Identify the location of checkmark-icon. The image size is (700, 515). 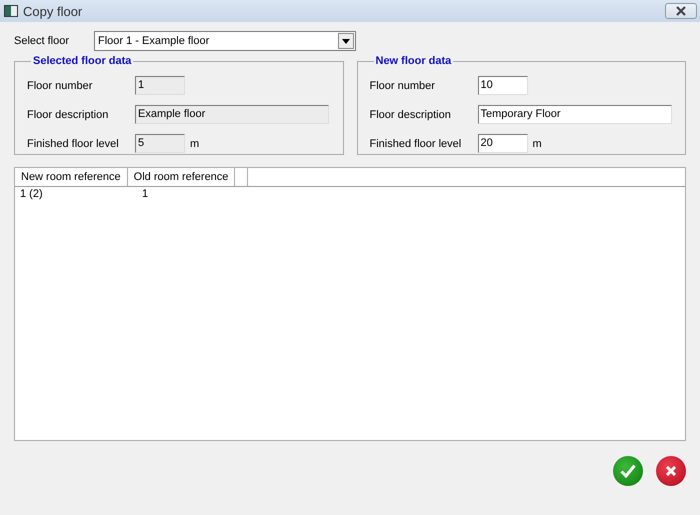
(628, 471).